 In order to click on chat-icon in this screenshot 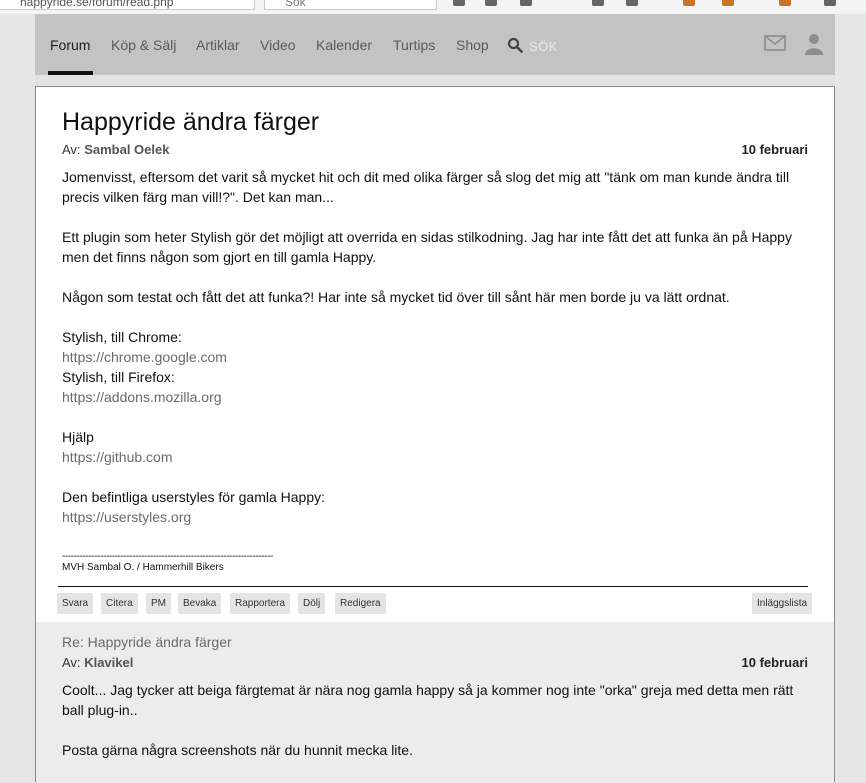, I will do `click(830, 3)`.